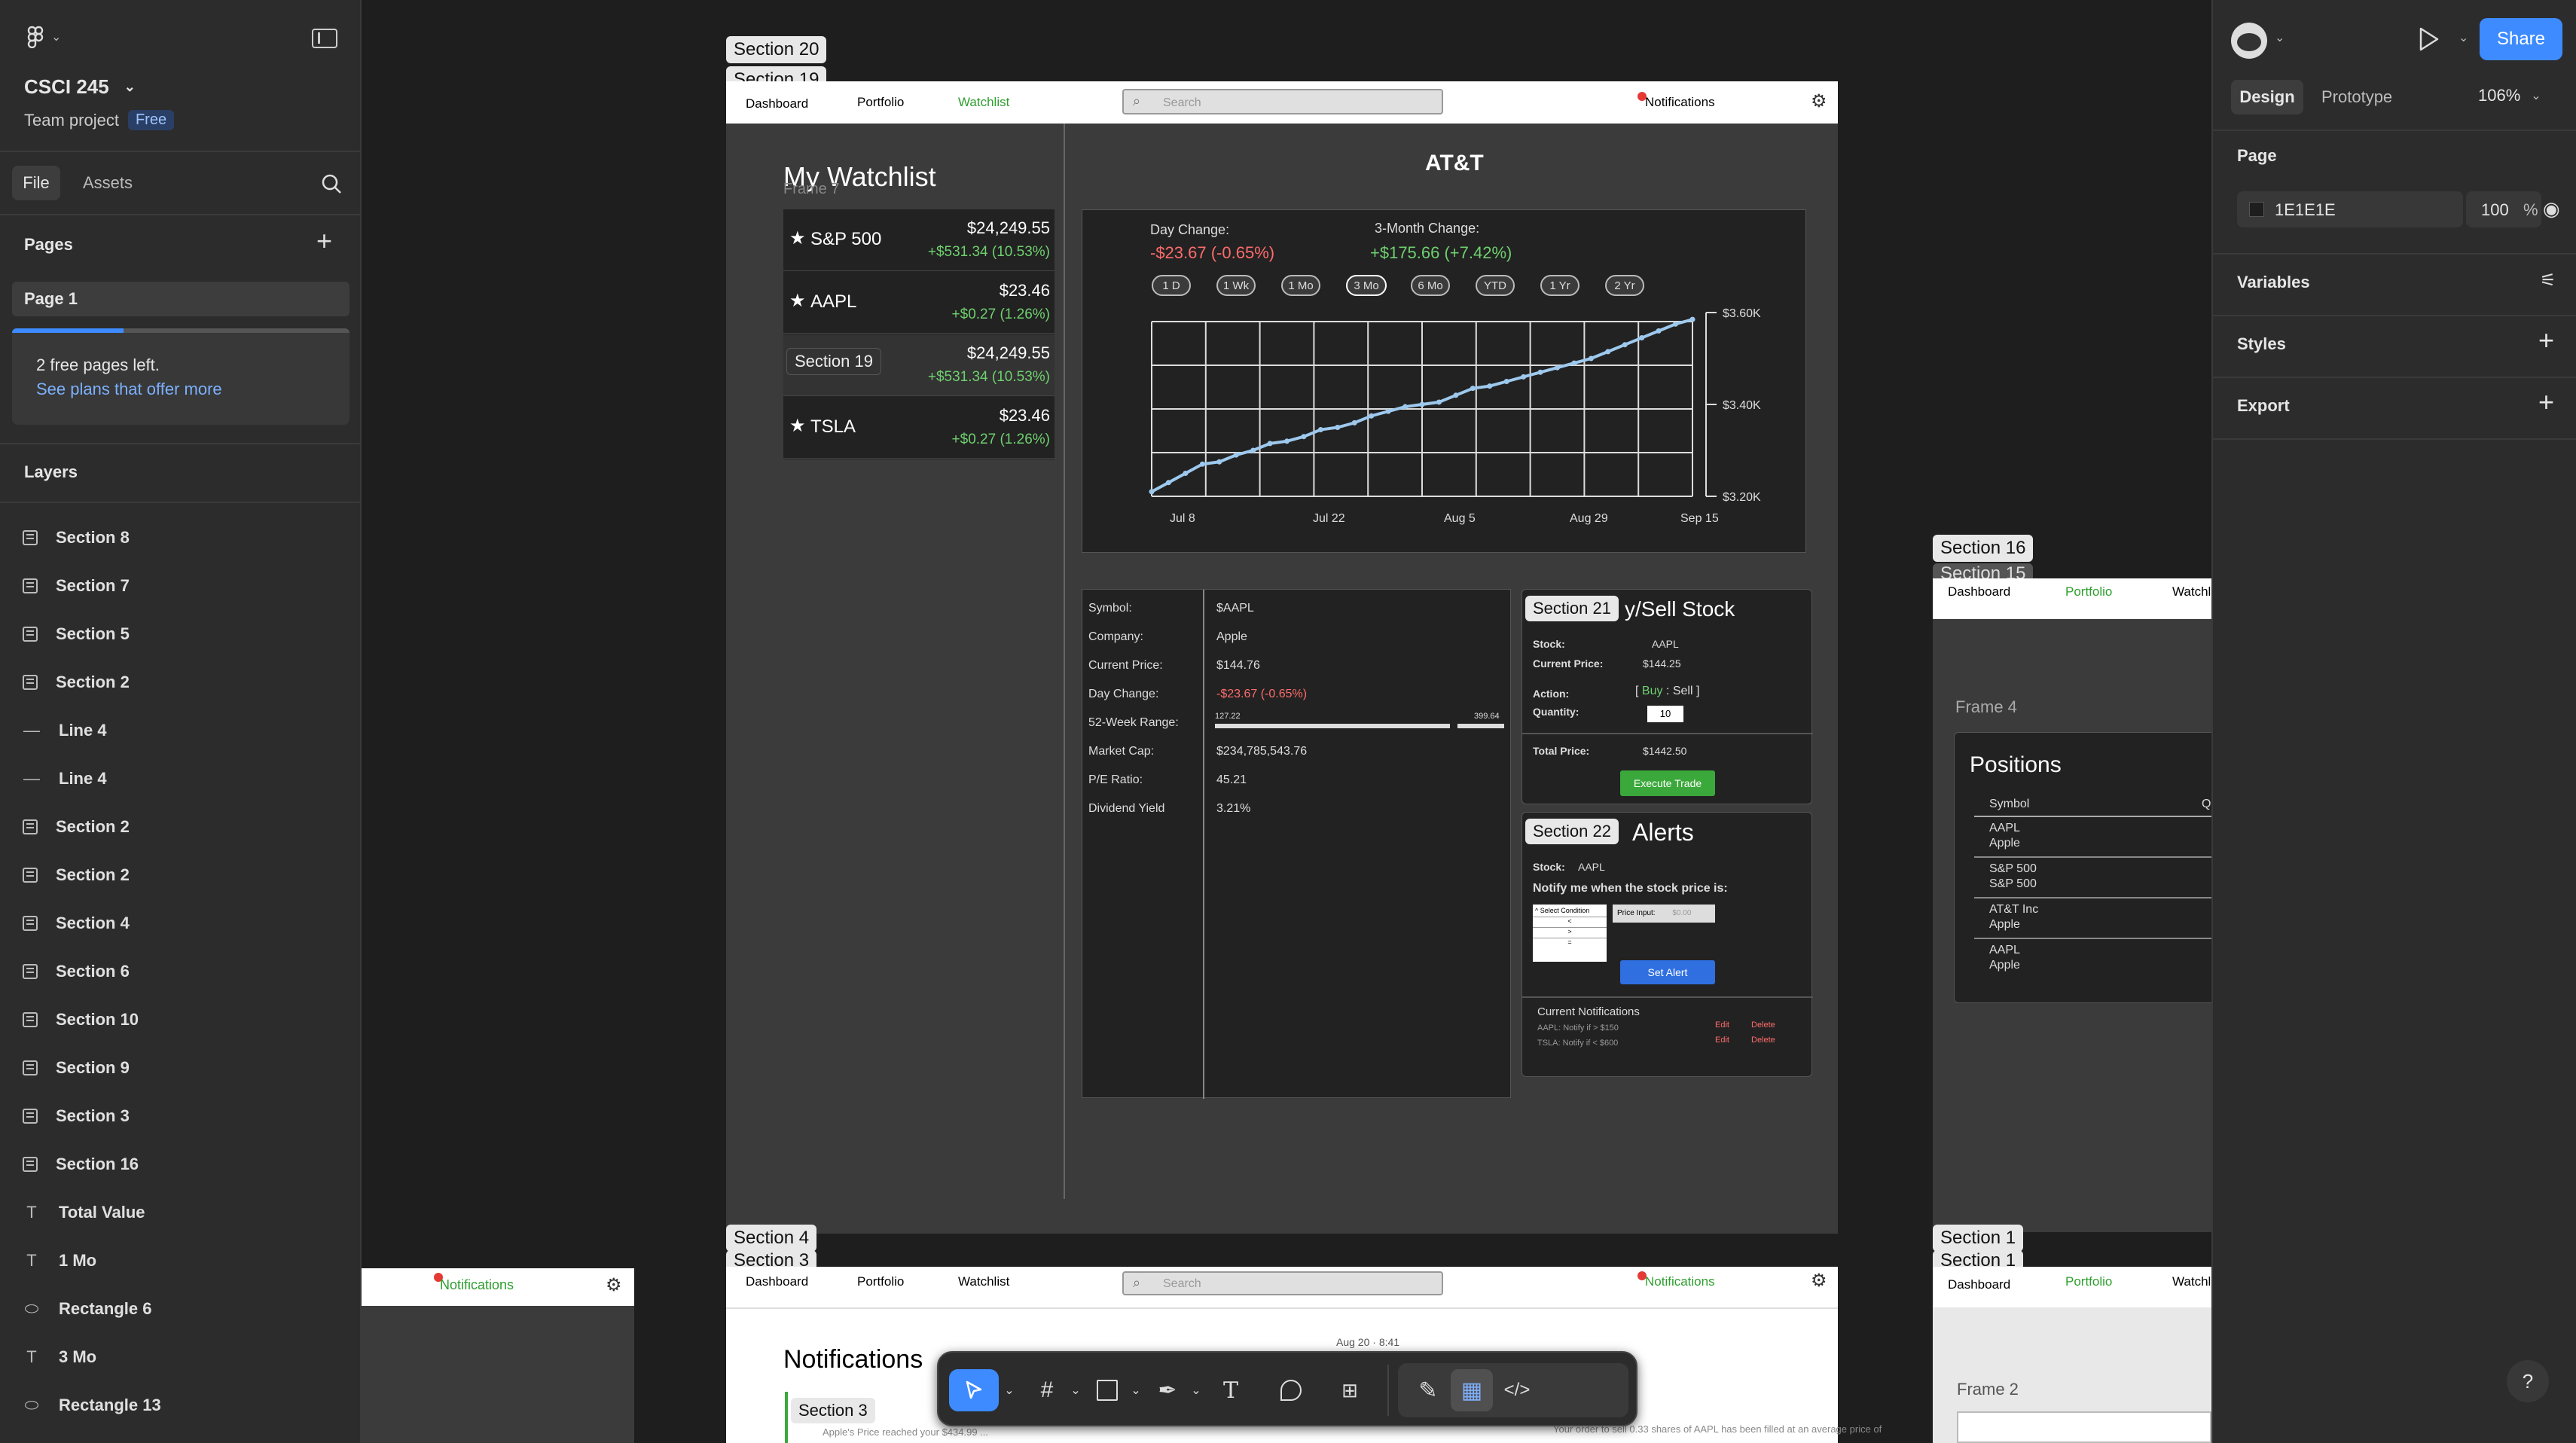 This screenshot has width=2576, height=1443. I want to click on buy-sell-toggle: [ Buy : Sell ], so click(1667, 691).